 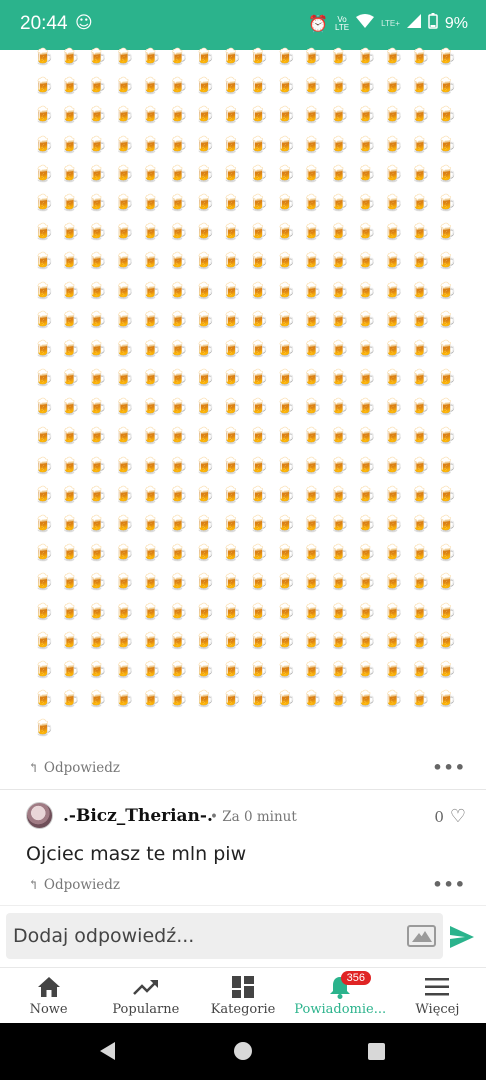 I want to click on send-icon, so click(x=462, y=937).